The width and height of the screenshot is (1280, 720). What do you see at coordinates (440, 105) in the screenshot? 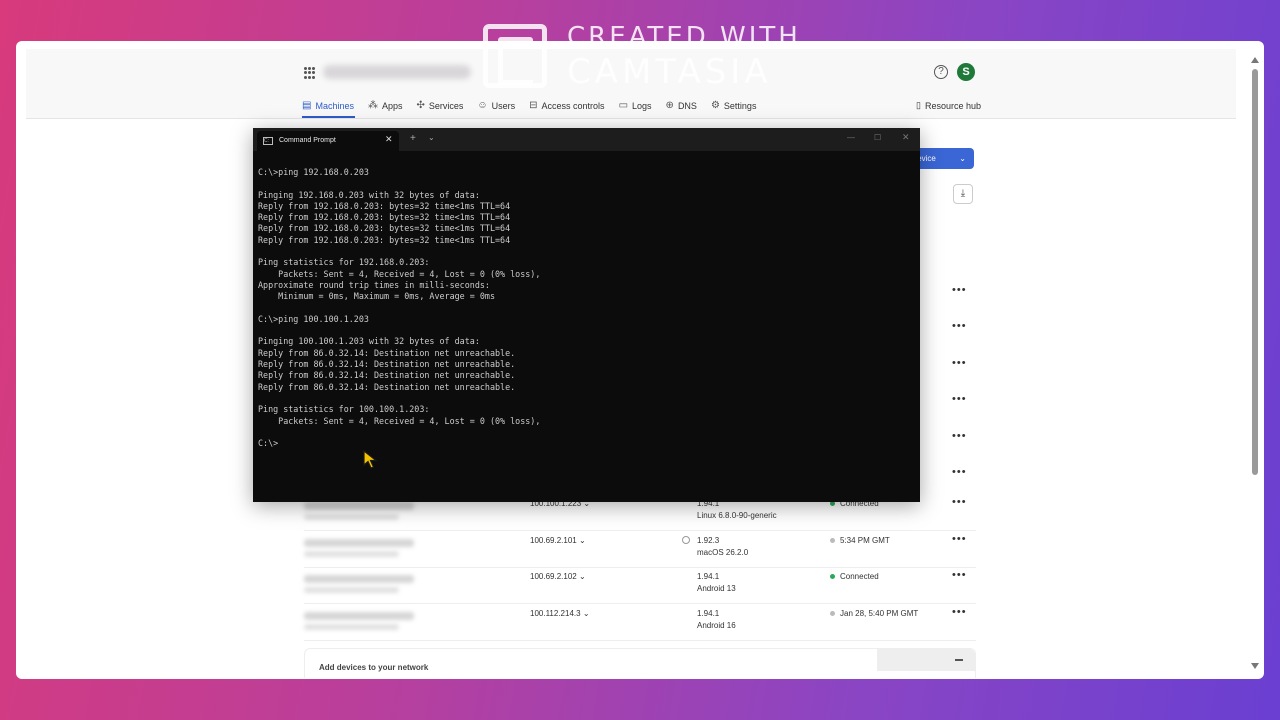
I see `tab-services: ✣ Services` at bounding box center [440, 105].